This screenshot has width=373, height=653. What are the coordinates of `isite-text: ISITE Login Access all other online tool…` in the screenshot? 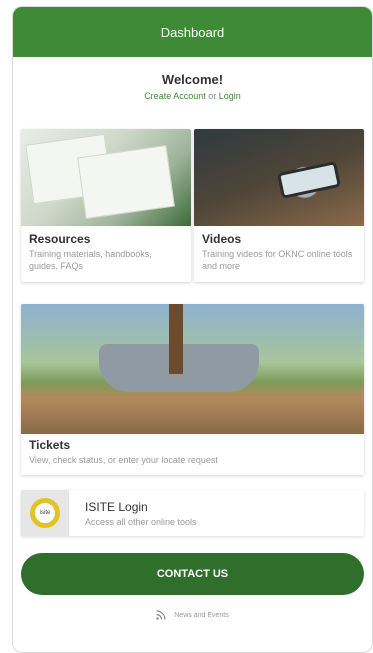 It's located at (133, 513).